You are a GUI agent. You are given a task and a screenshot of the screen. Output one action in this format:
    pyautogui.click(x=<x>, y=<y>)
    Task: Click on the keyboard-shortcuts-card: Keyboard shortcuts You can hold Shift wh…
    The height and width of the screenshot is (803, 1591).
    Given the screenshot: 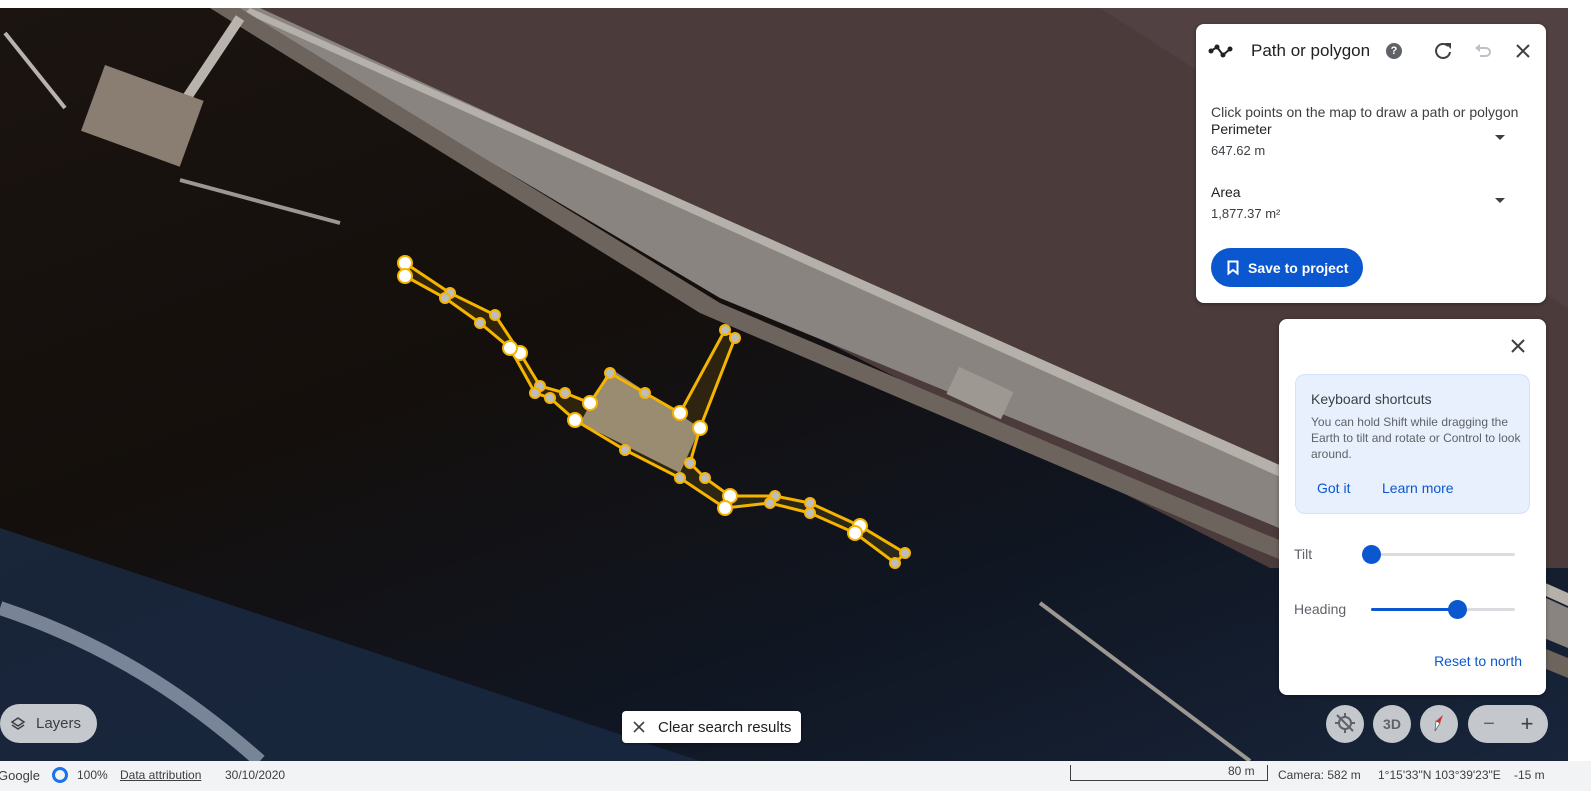 What is the action you would take?
    pyautogui.click(x=1412, y=444)
    